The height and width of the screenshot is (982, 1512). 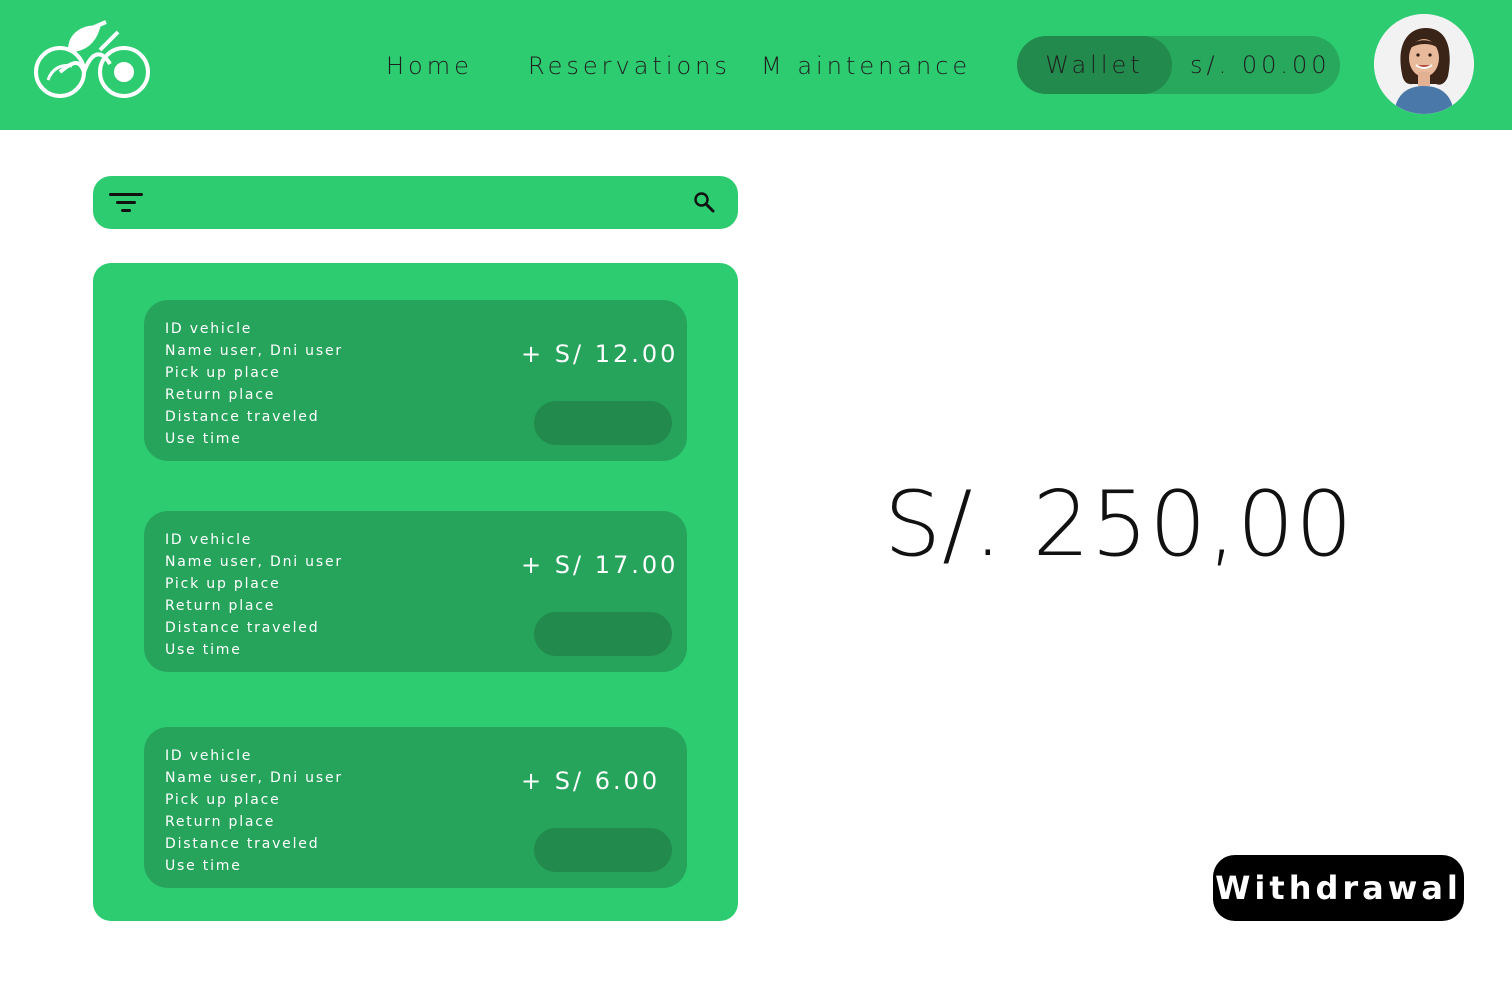 What do you see at coordinates (422, 203) in the screenshot?
I see `search-input` at bounding box center [422, 203].